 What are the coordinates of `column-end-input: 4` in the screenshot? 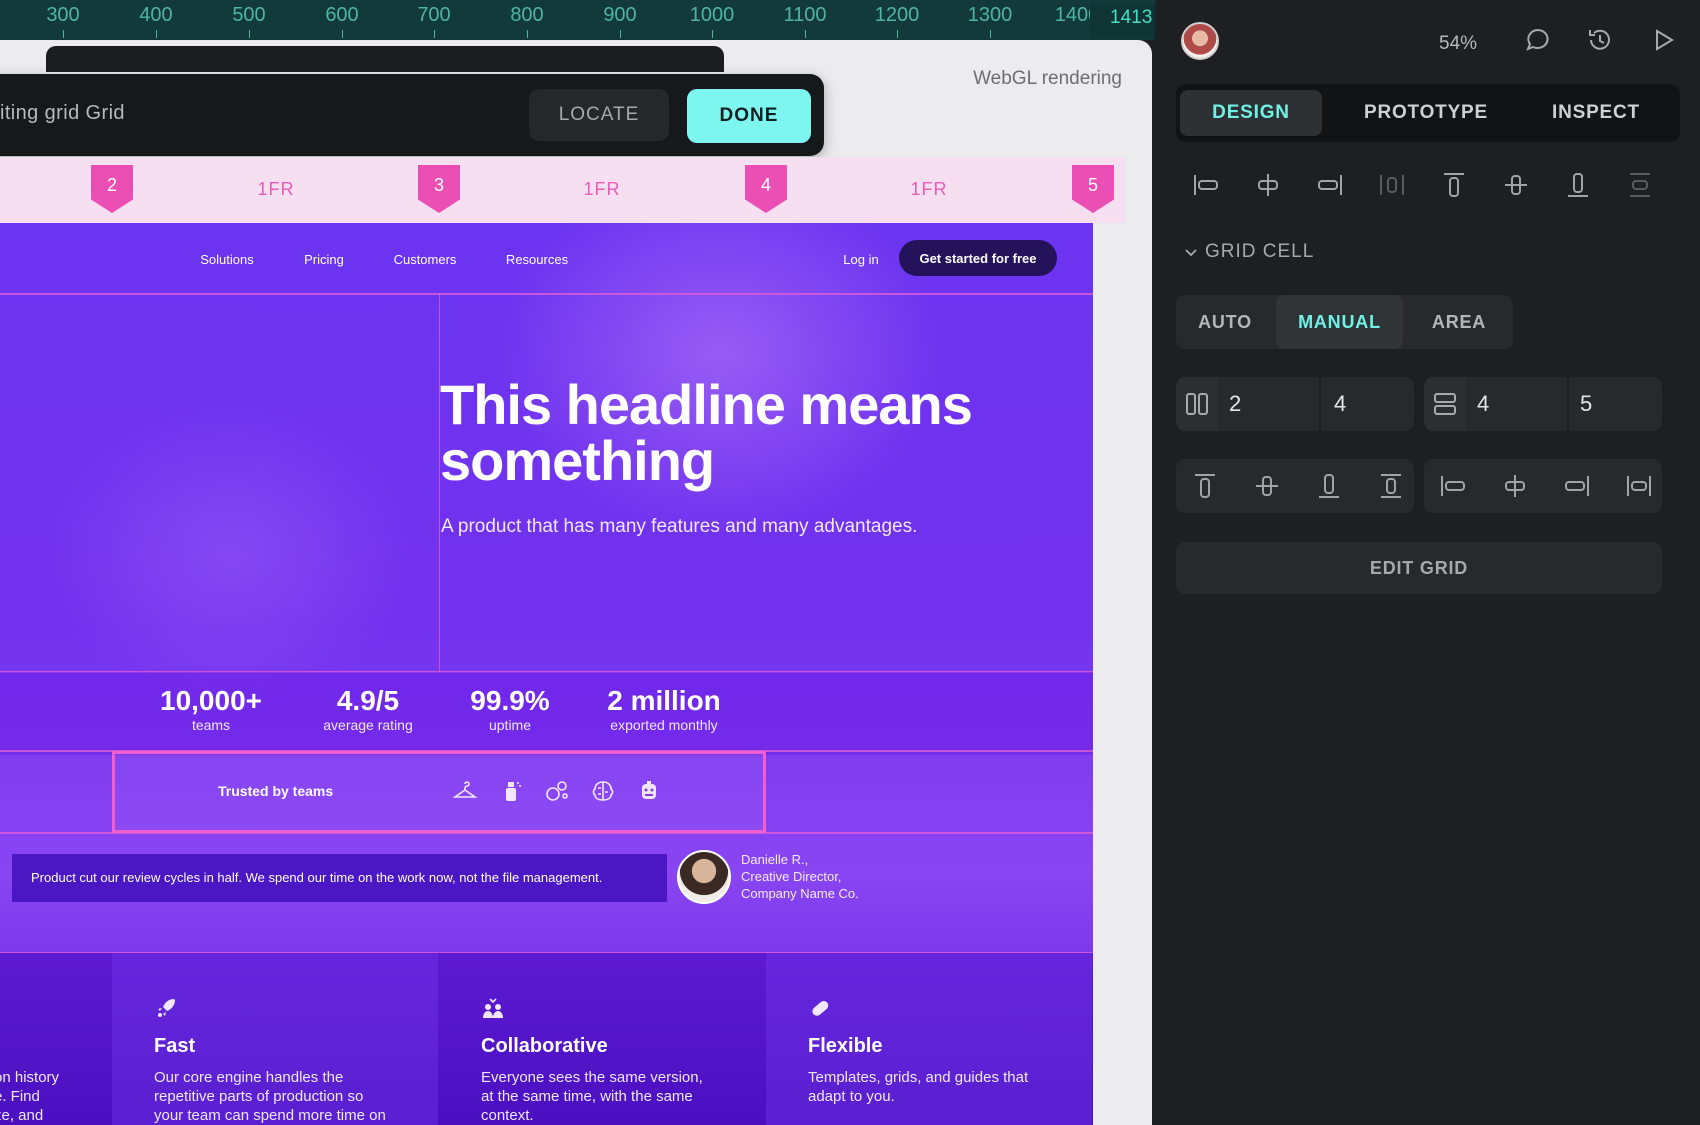 It's located at (1340, 404).